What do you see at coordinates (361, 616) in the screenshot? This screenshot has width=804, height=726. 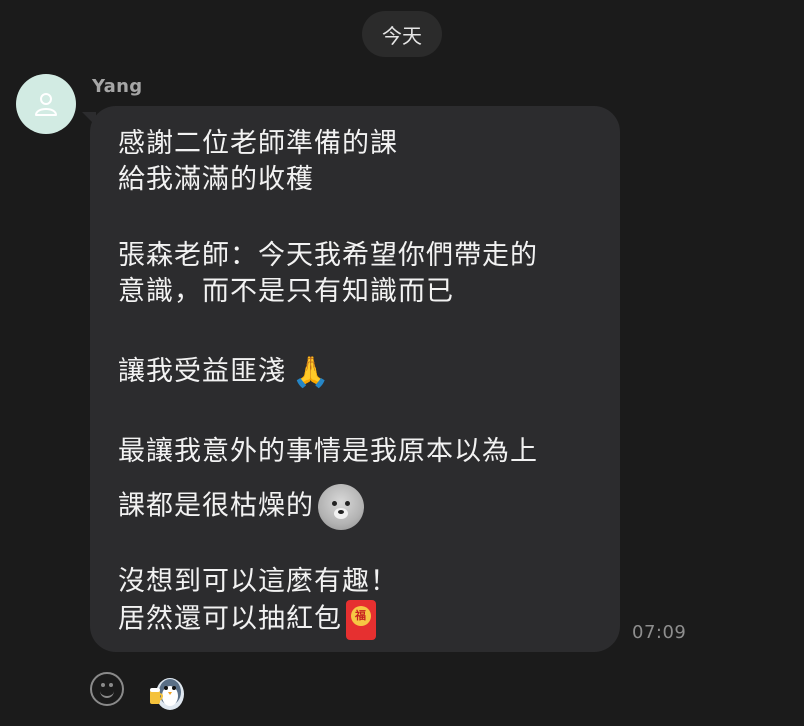 I see `envelope-seal: 福` at bounding box center [361, 616].